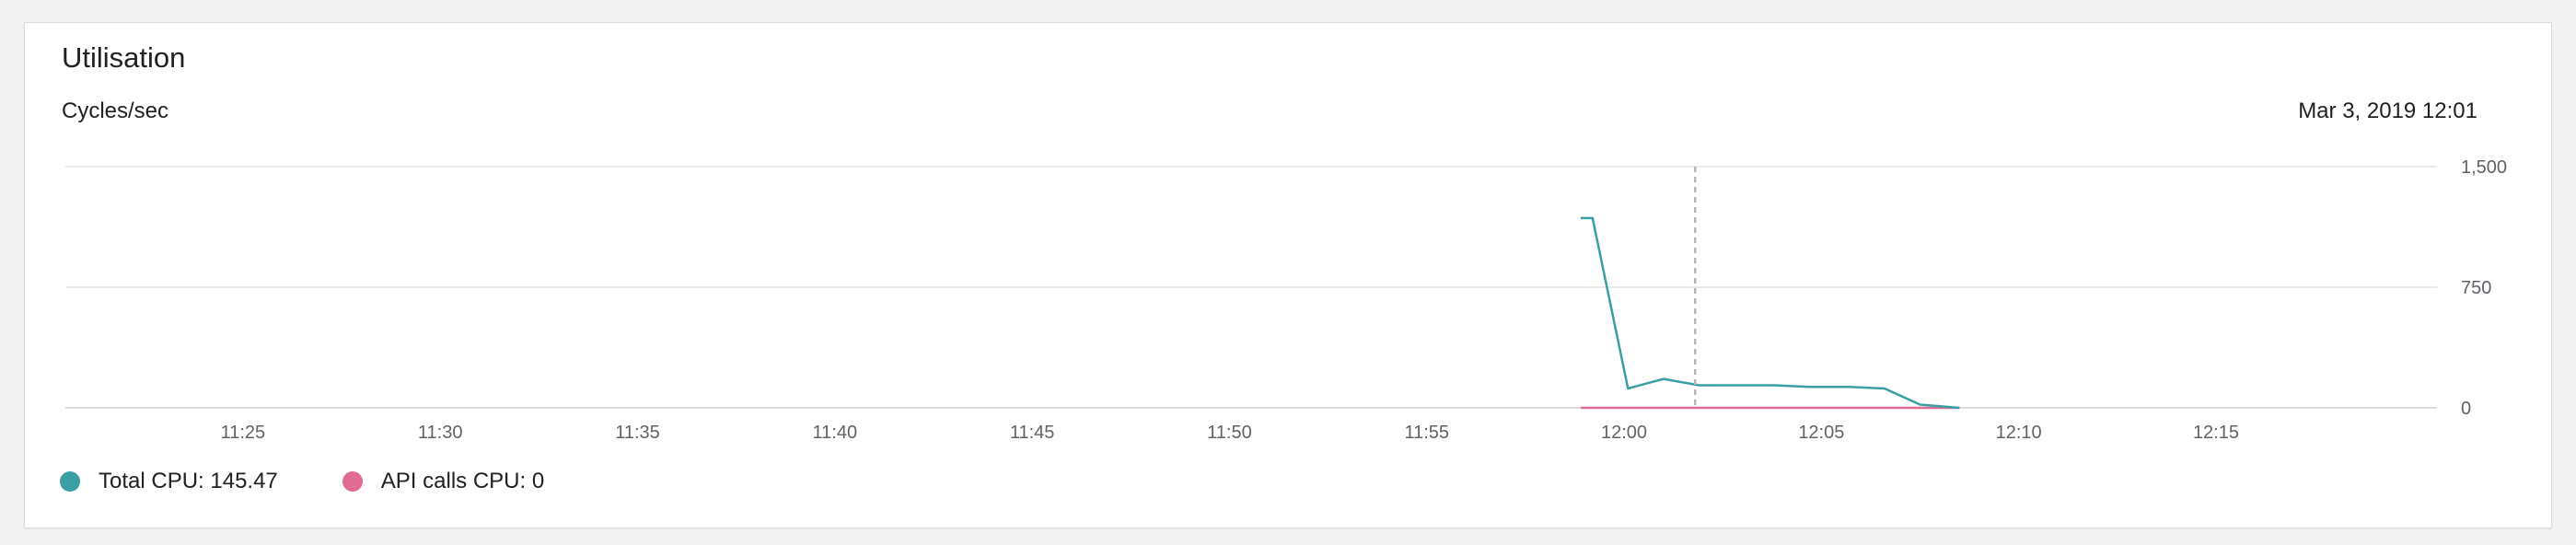 This screenshot has height=545, width=2576. What do you see at coordinates (2484, 167) in the screenshot?
I see `y-tick-label: 1,500` at bounding box center [2484, 167].